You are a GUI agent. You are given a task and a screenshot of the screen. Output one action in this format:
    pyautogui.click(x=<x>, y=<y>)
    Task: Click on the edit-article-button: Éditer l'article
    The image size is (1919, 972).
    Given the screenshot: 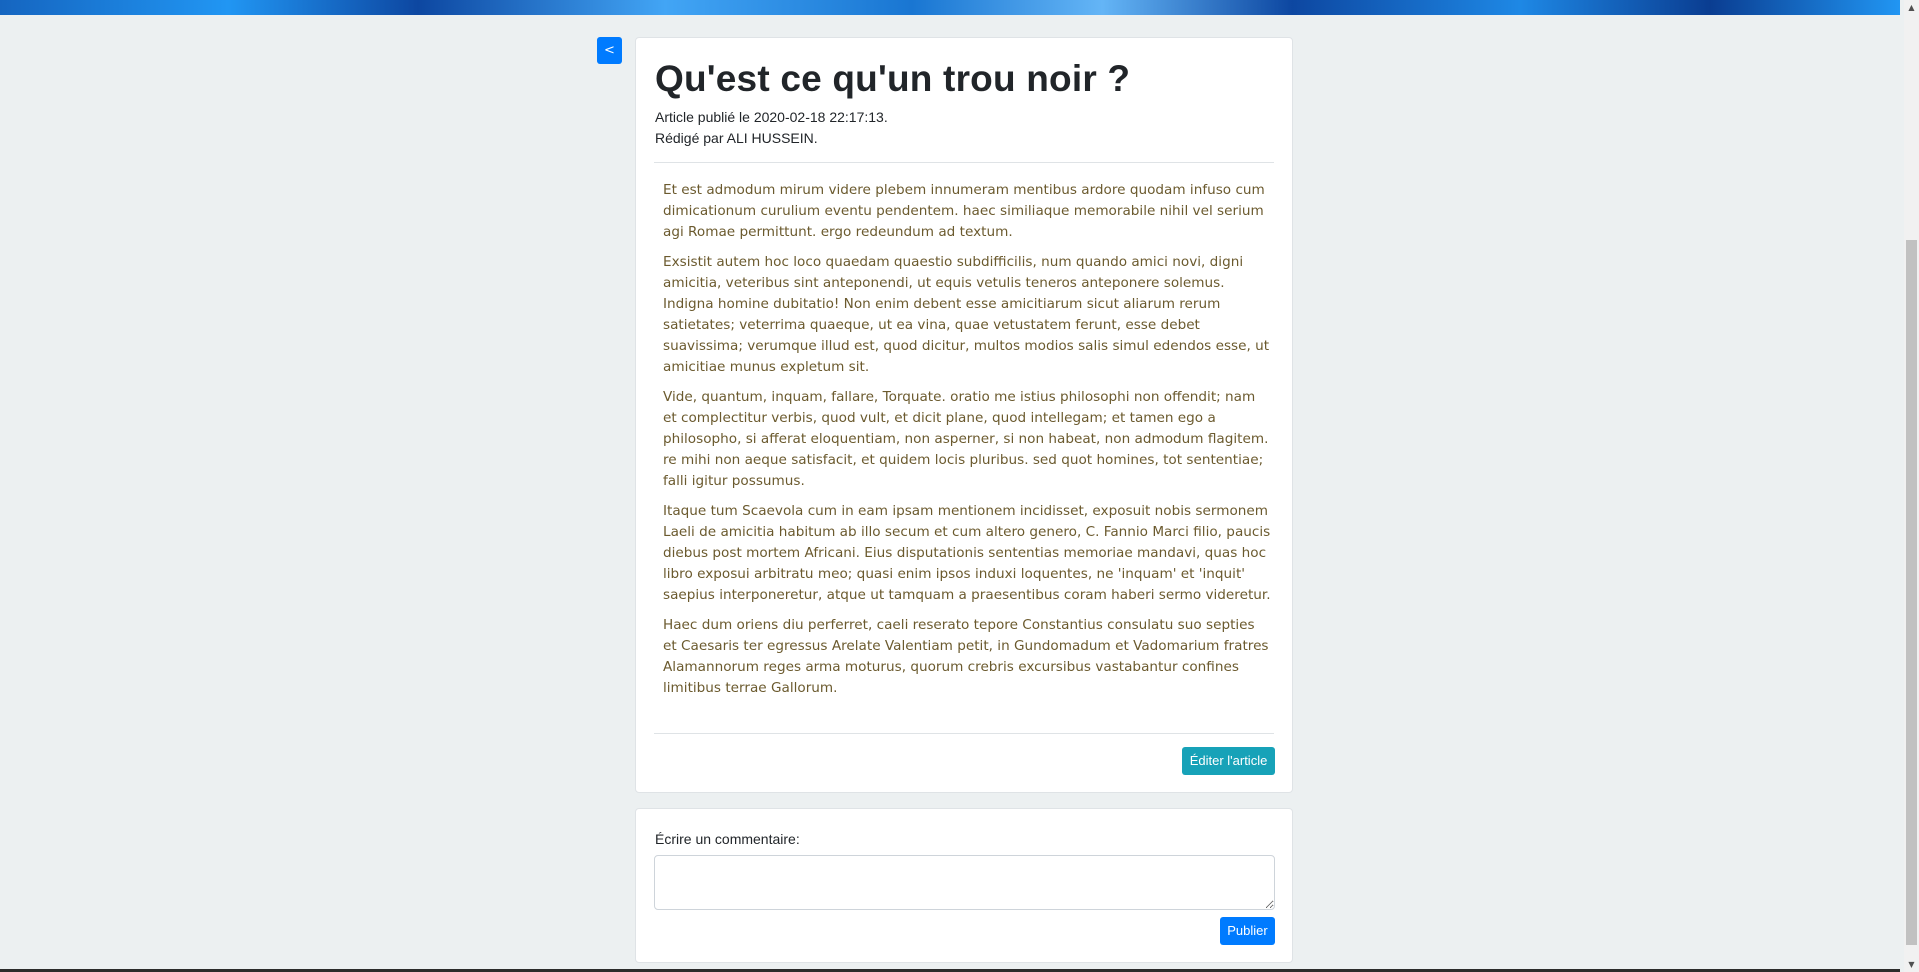 What is the action you would take?
    pyautogui.click(x=1228, y=761)
    